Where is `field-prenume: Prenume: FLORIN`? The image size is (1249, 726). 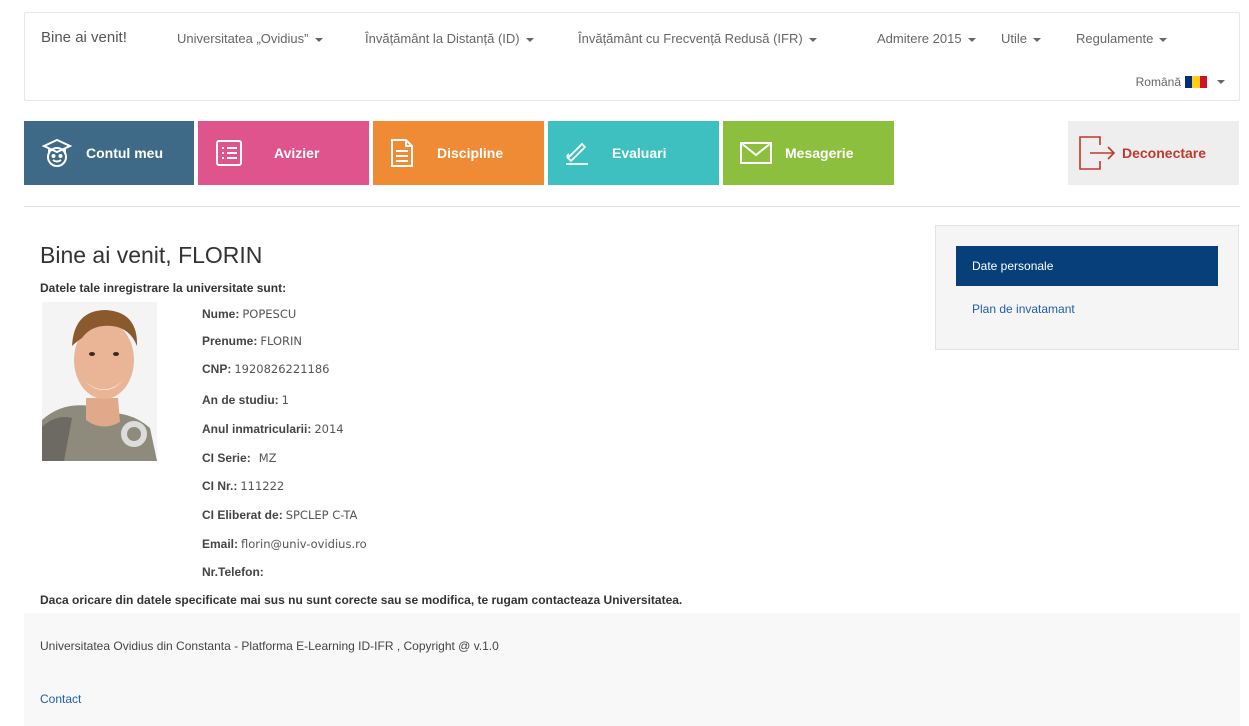 field-prenume: Prenume: FLORIN is located at coordinates (252, 341).